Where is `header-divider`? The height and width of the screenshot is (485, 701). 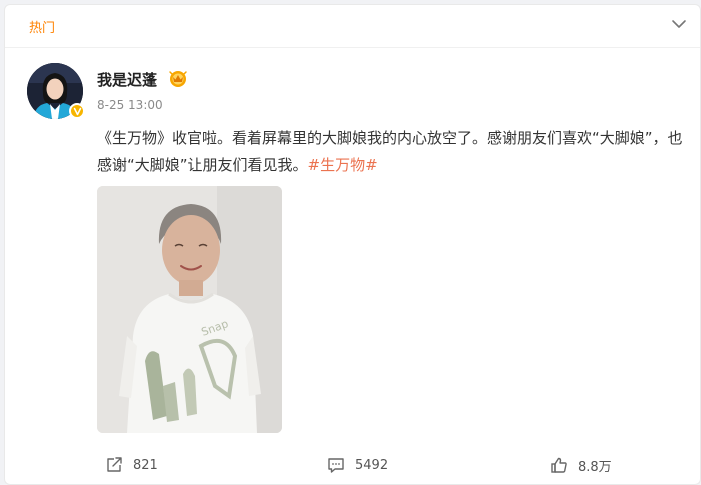
header-divider is located at coordinates (352, 47).